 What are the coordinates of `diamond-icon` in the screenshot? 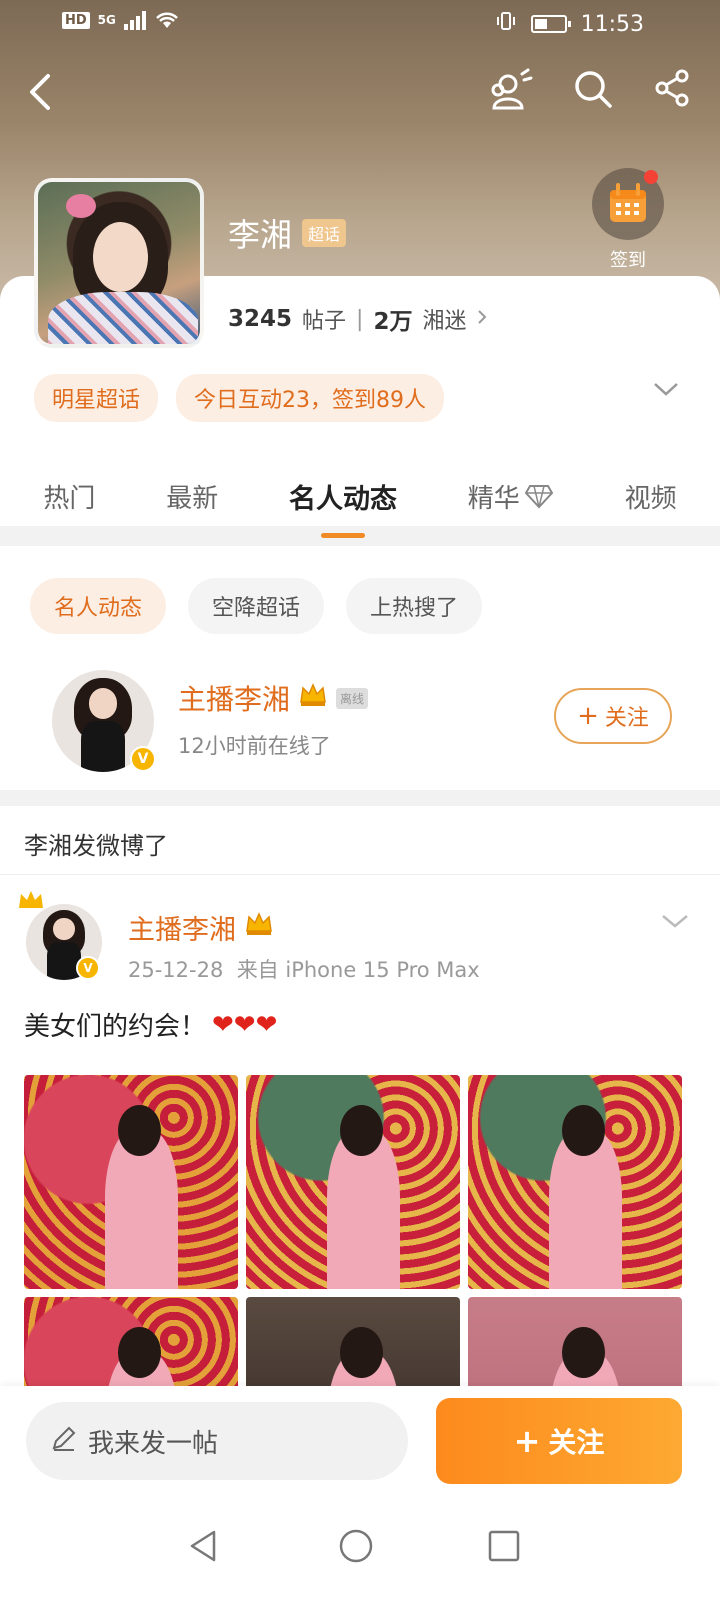 It's located at (539, 497).